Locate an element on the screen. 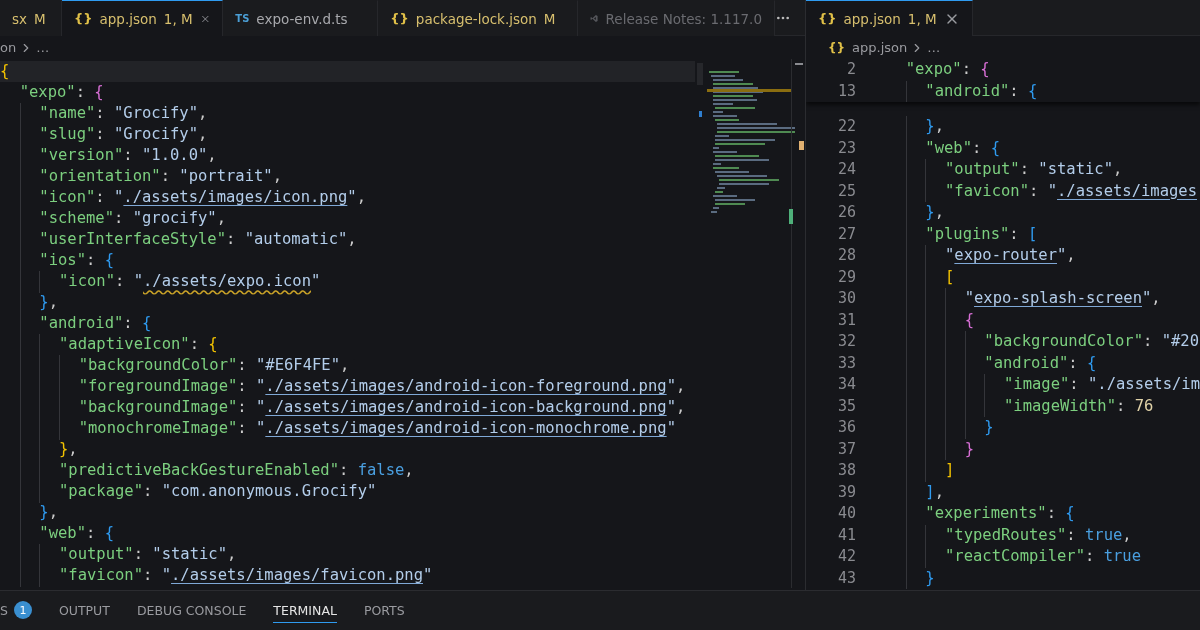  code-line: "backgroundColor": "#E6F4FE", is located at coordinates (347, 365).